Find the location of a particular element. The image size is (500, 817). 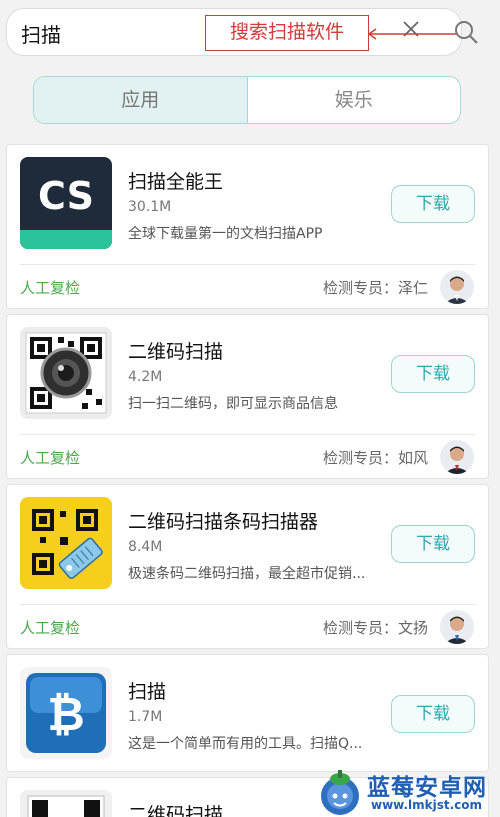

app-name: 扫描 is located at coordinates (147, 692).